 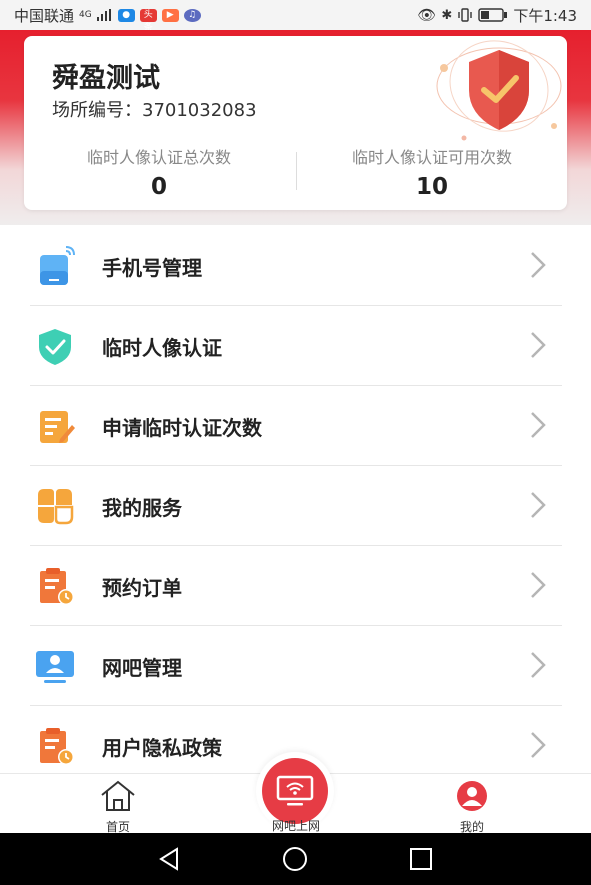 I want to click on venue-code-value: 3701032083, so click(x=199, y=110).